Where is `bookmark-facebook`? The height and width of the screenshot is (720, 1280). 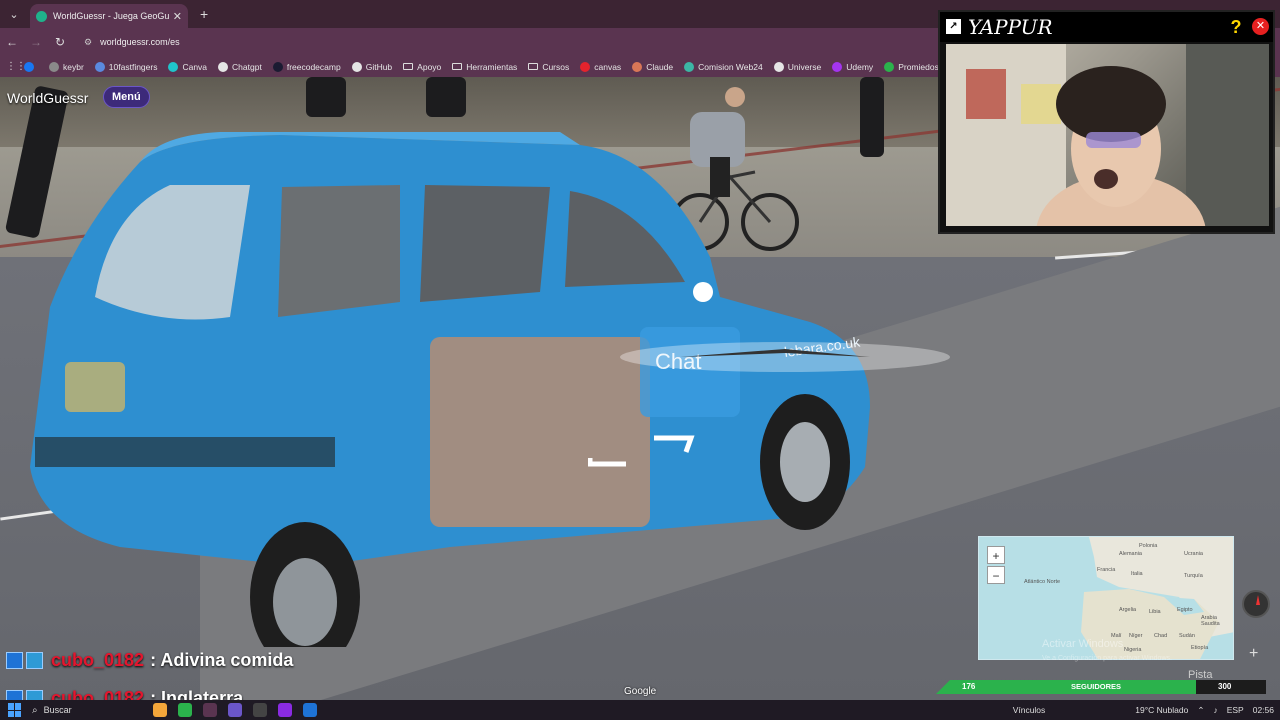 bookmark-facebook is located at coordinates (31, 66).